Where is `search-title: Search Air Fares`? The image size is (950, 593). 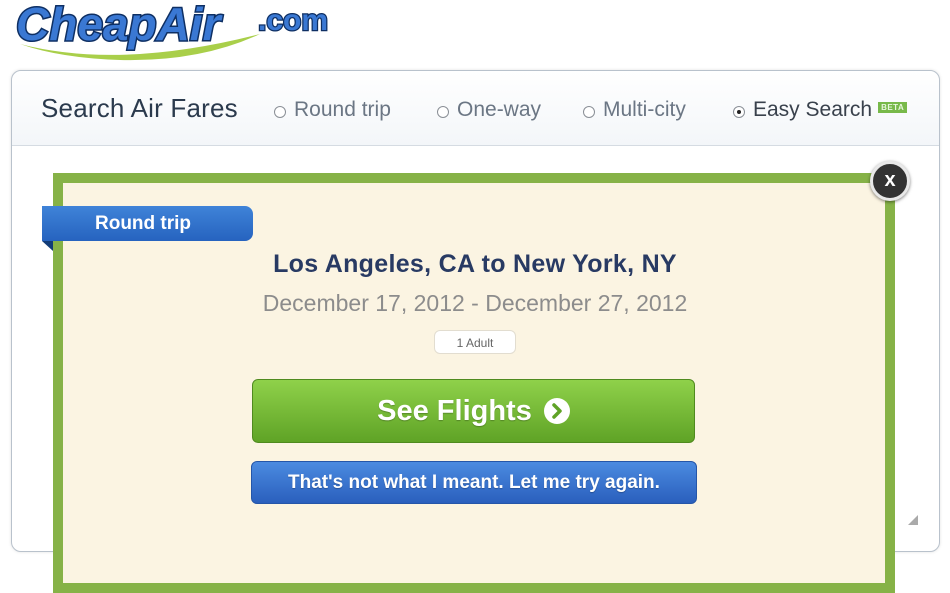
search-title: Search Air Fares is located at coordinates (139, 108).